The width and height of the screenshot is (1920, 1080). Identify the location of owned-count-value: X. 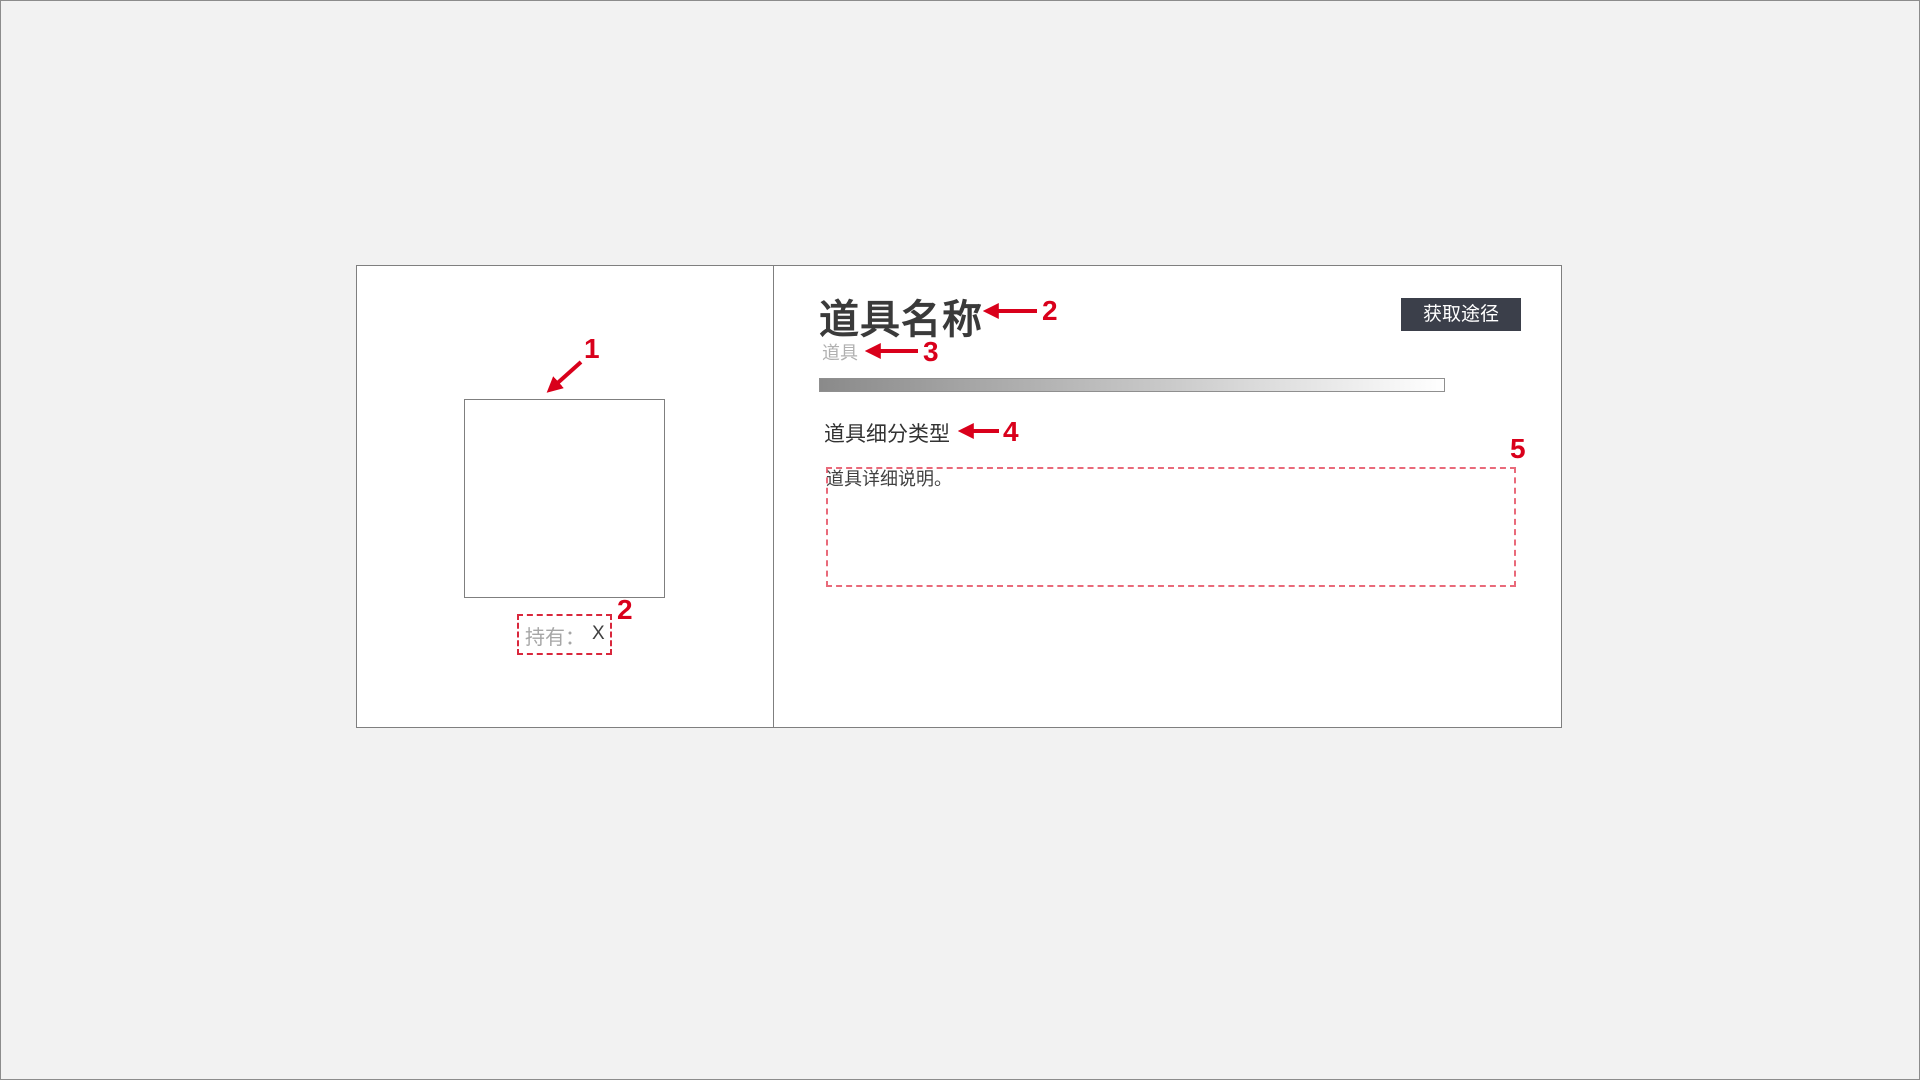
(598, 633).